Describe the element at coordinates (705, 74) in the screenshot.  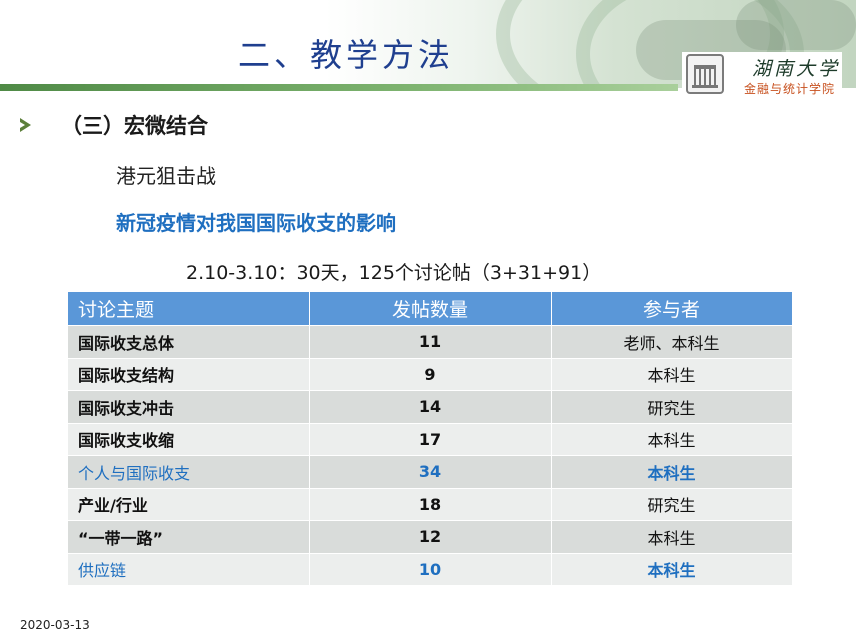
I see `university-seal-icon` at that location.